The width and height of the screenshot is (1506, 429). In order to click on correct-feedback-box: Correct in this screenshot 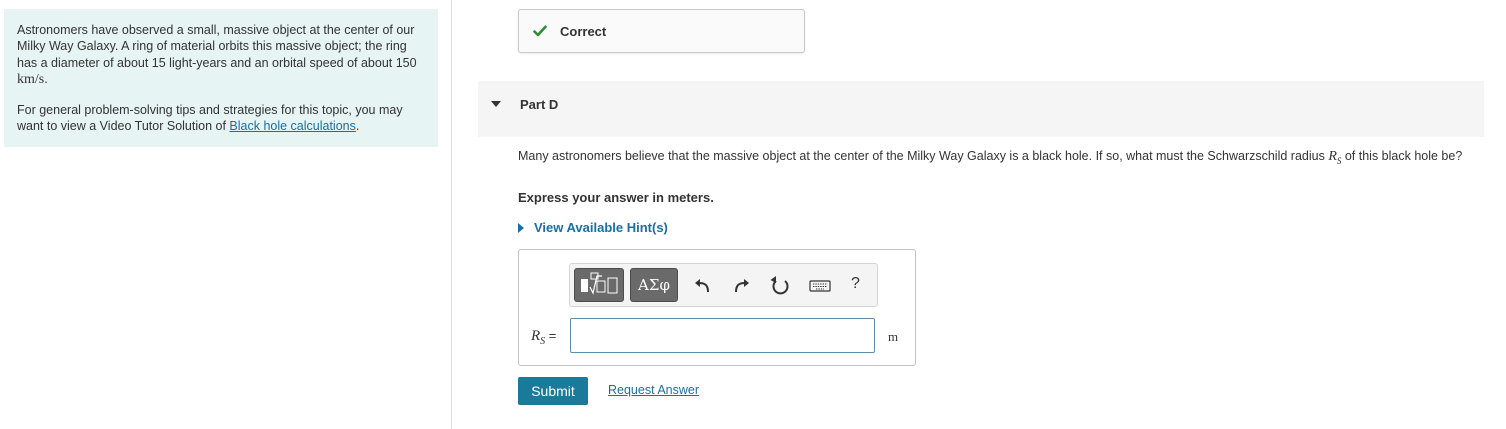, I will do `click(661, 31)`.